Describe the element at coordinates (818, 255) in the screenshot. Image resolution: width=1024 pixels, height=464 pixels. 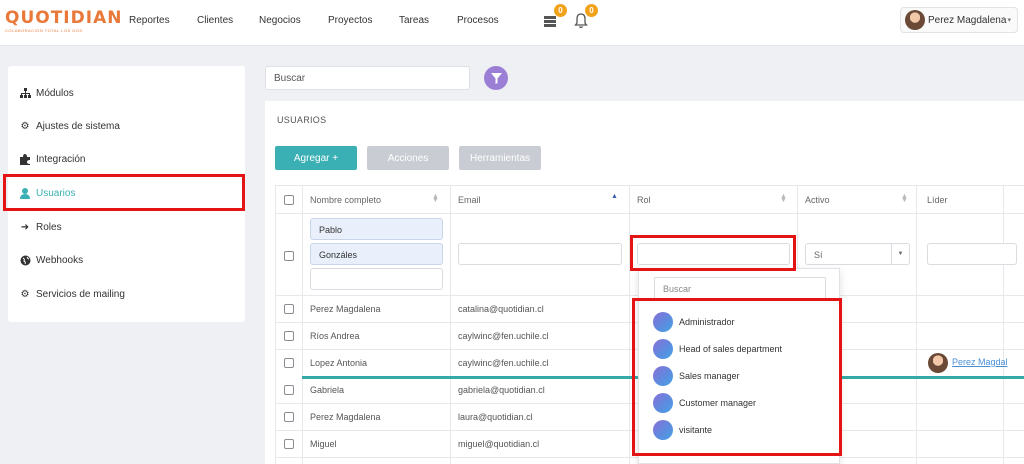
I see `active-filter-value: Sí` at that location.